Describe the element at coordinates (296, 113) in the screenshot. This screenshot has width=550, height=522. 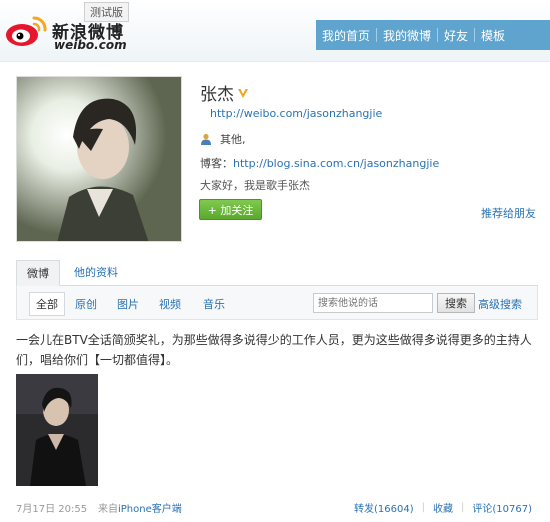
I see `profile-url-link: http://weibo.com/jasonzhangjie` at that location.